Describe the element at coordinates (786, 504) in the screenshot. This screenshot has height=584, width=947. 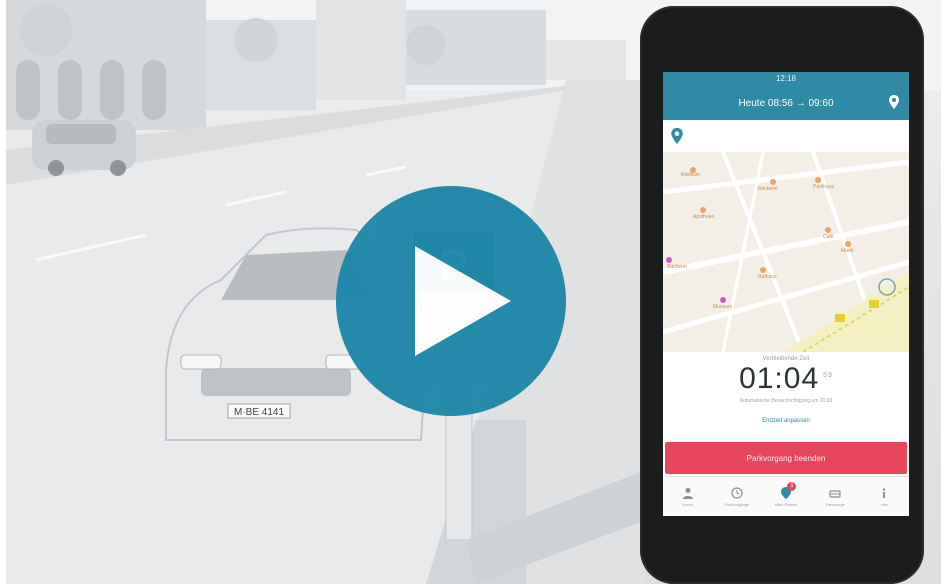
I see `tab-label: Mein Parken` at that location.